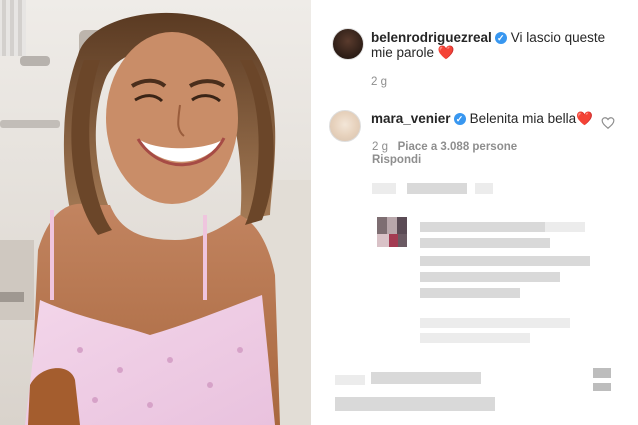  What do you see at coordinates (523, 118) in the screenshot?
I see `comment-text: Belenita mia bella` at bounding box center [523, 118].